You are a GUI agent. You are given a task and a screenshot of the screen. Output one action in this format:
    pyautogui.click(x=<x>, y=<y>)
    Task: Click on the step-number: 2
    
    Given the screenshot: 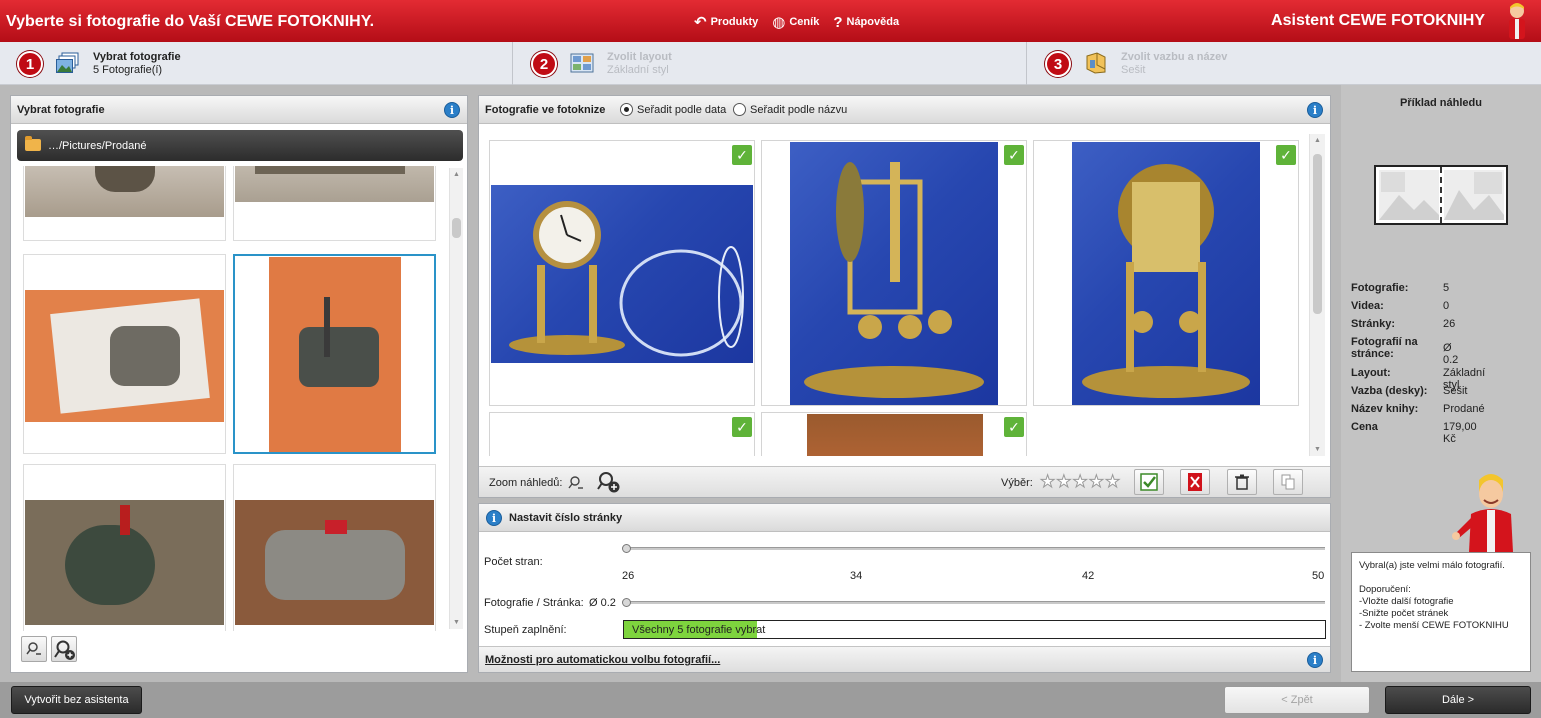 What is the action you would take?
    pyautogui.click(x=544, y=64)
    